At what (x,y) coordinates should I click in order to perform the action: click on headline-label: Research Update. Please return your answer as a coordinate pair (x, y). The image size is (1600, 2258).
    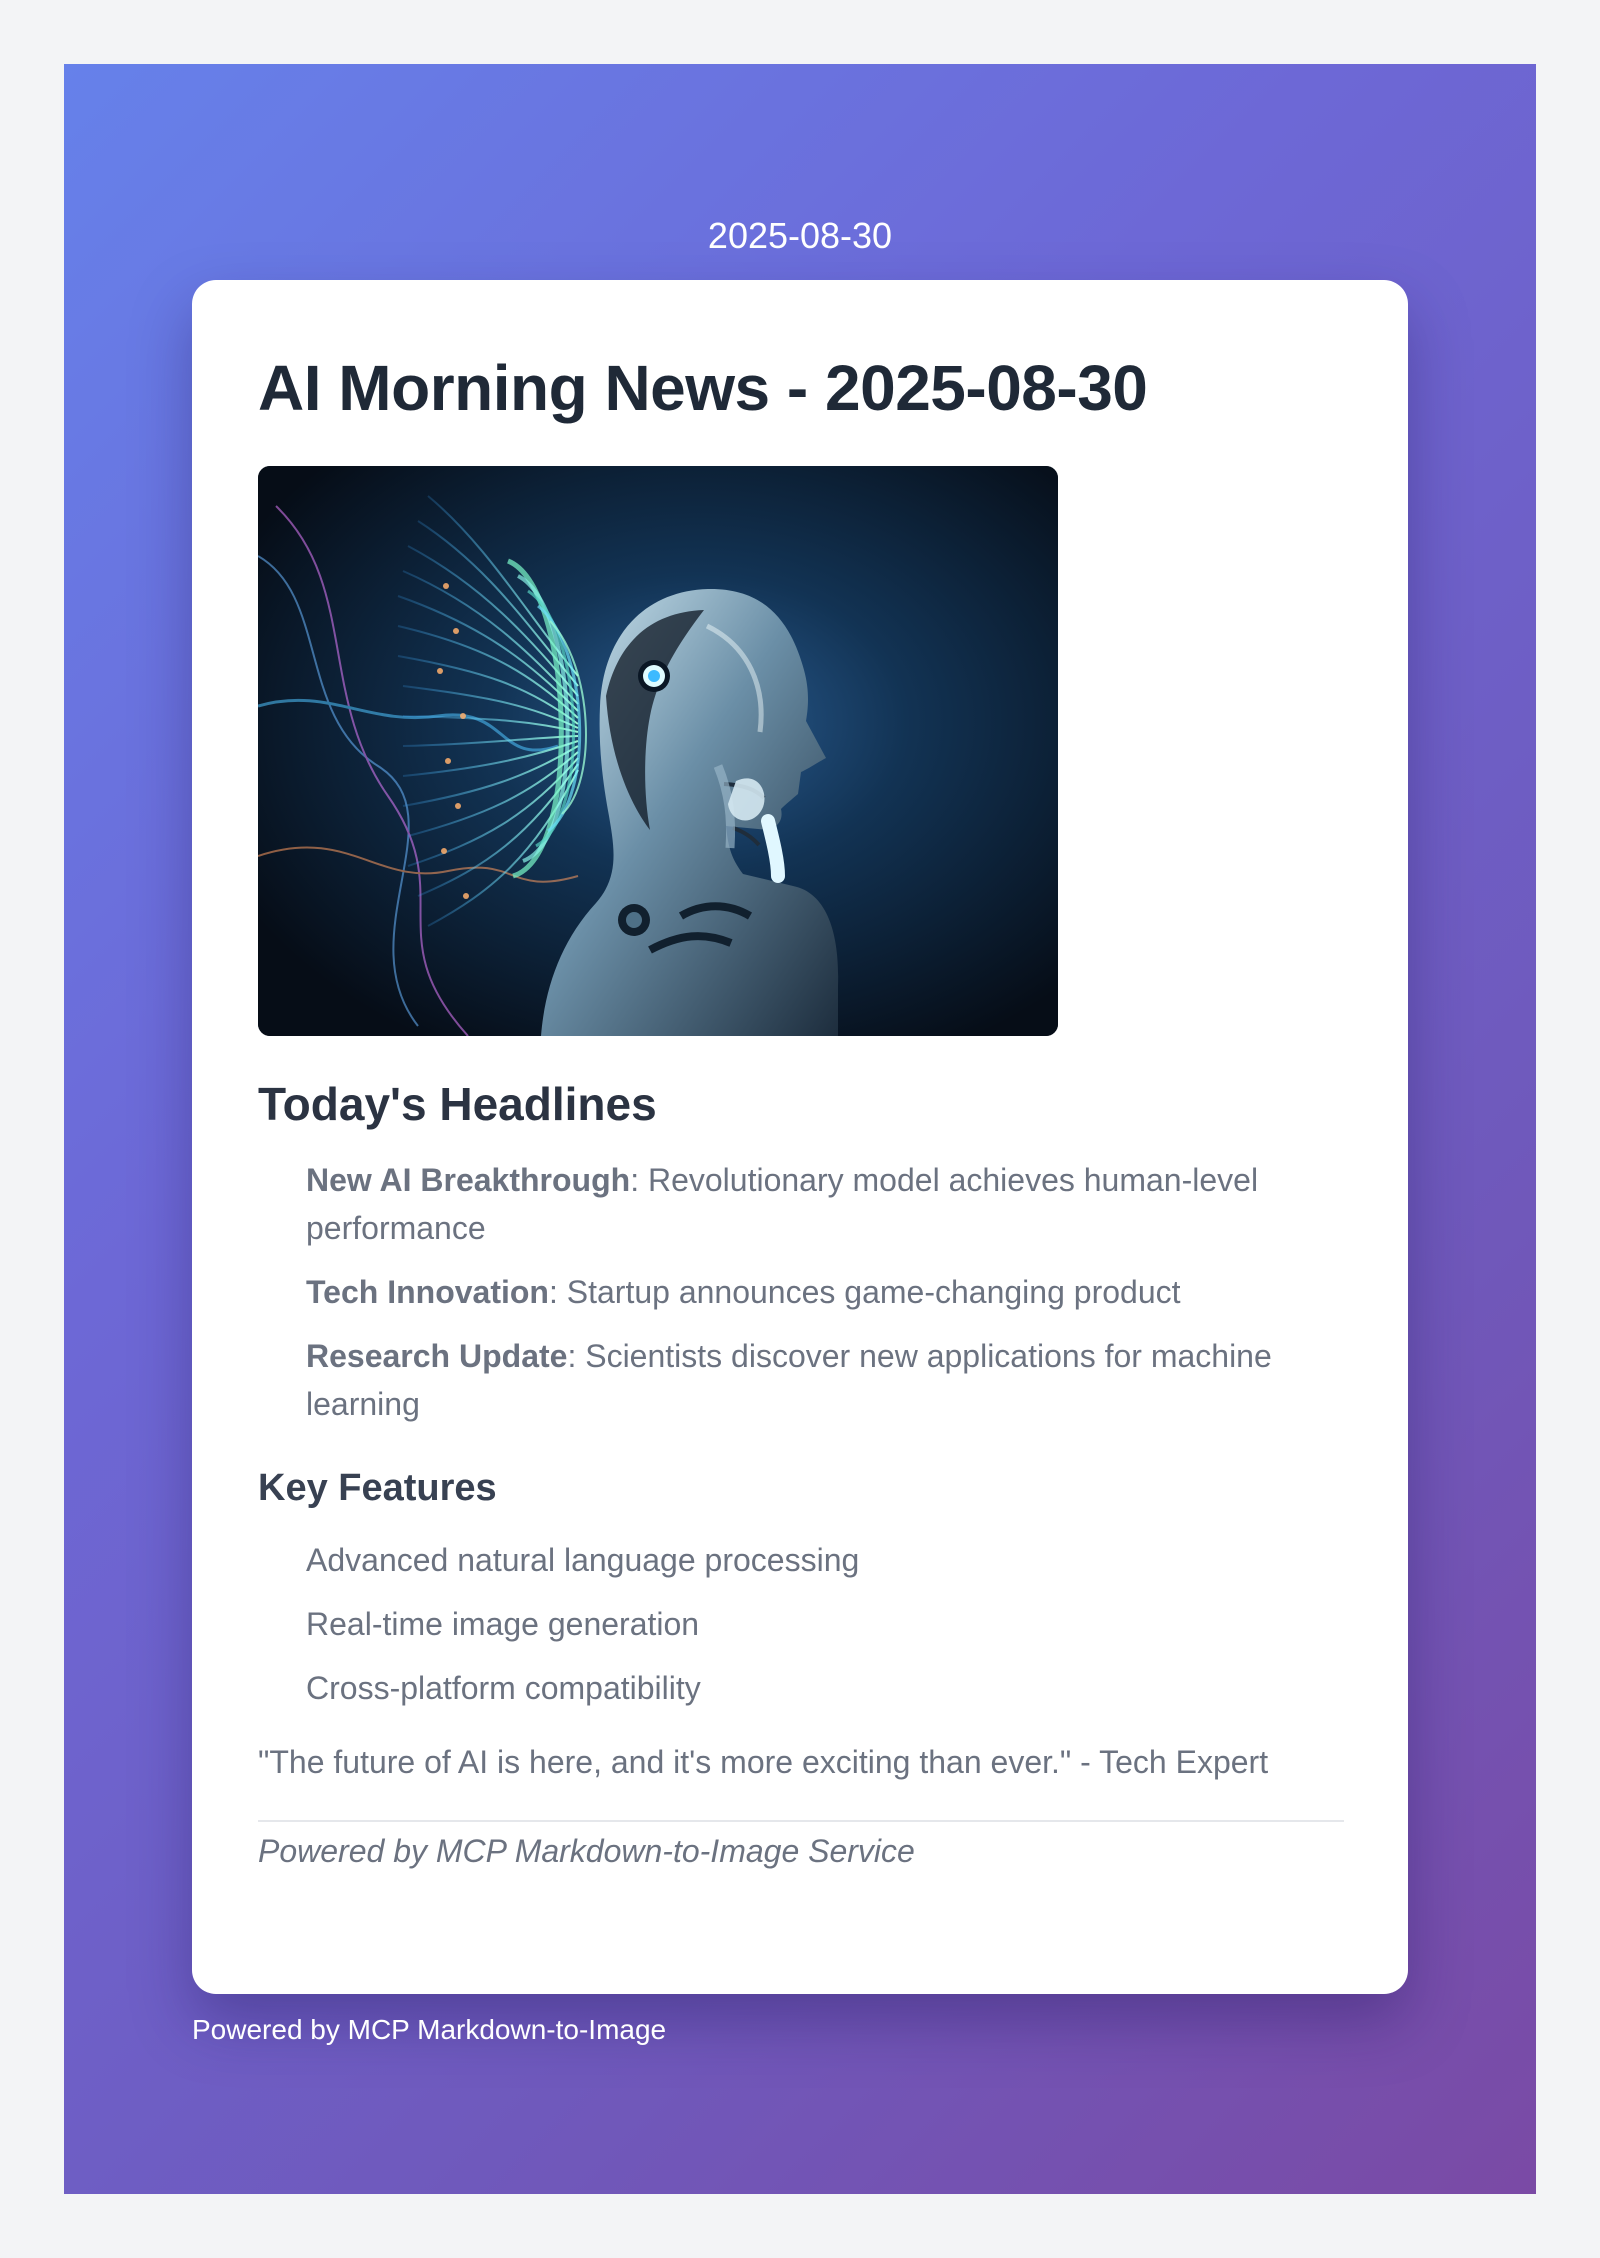
    Looking at the image, I should click on (437, 1356).